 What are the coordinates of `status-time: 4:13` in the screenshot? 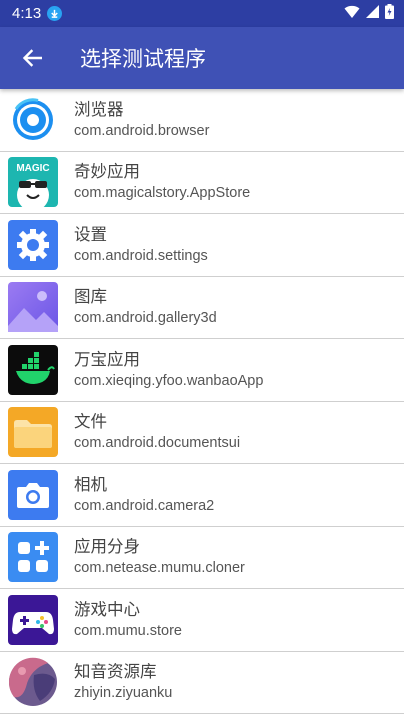 It's located at (27, 13).